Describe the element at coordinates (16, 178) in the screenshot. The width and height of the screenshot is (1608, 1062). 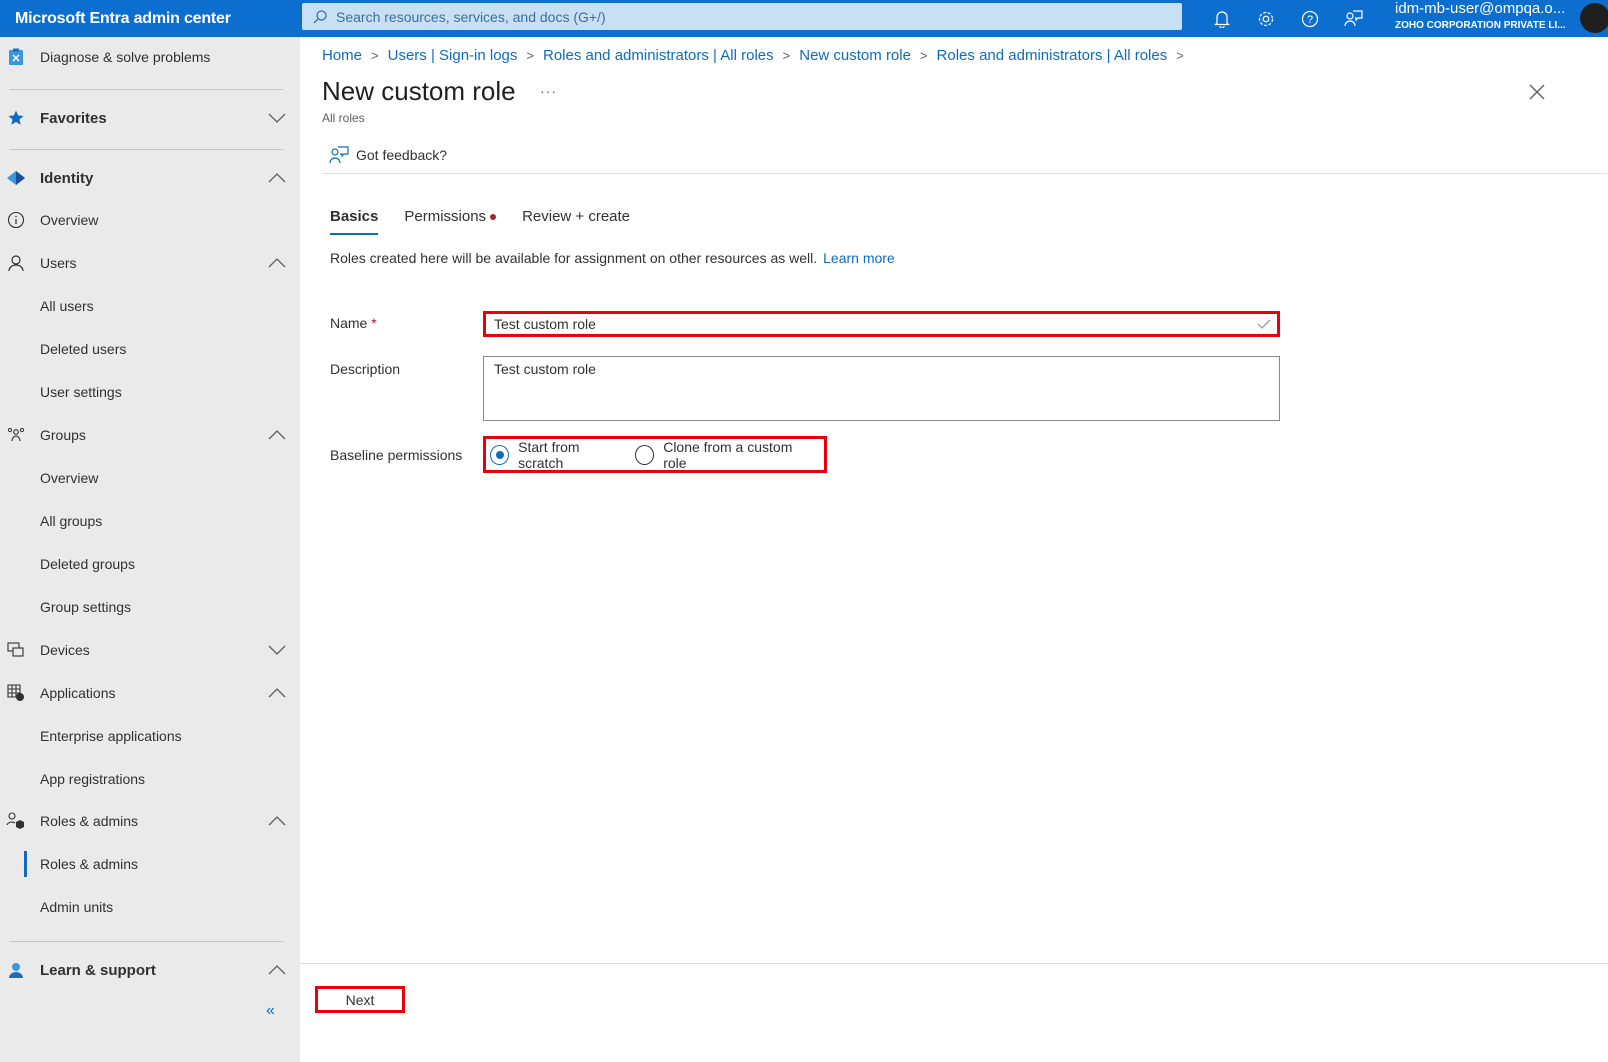
I see `identity-icon` at that location.